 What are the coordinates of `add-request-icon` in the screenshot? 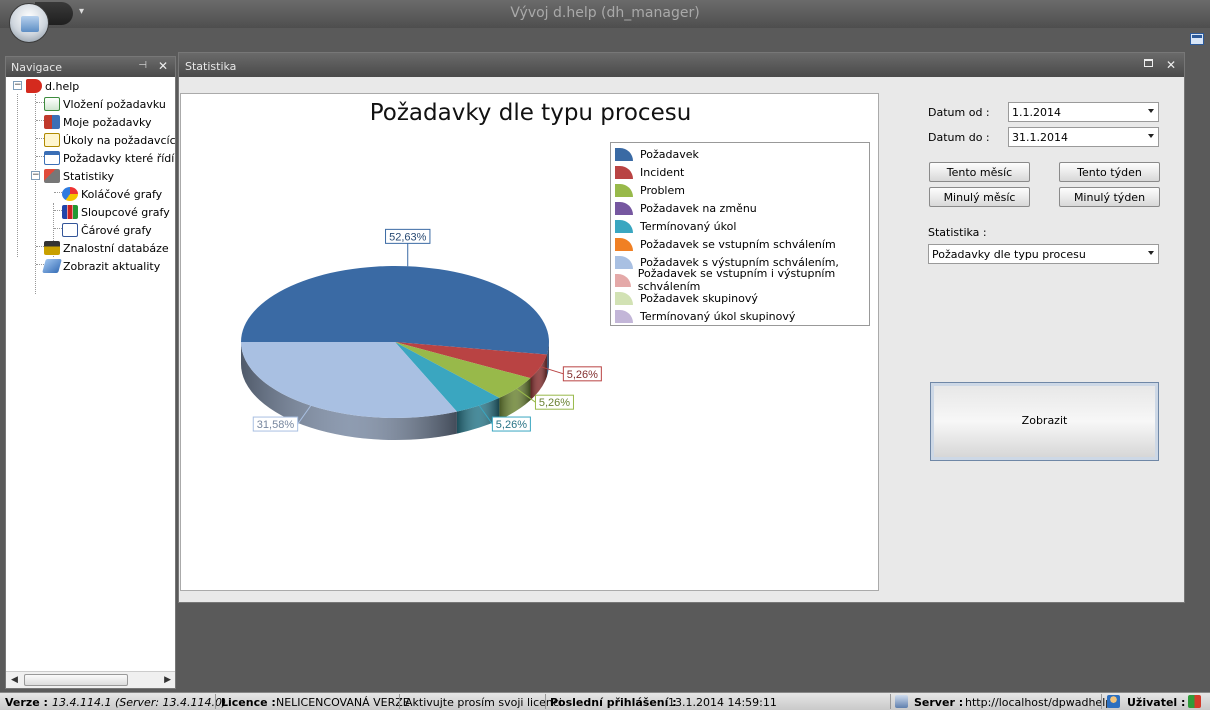 It's located at (52, 104).